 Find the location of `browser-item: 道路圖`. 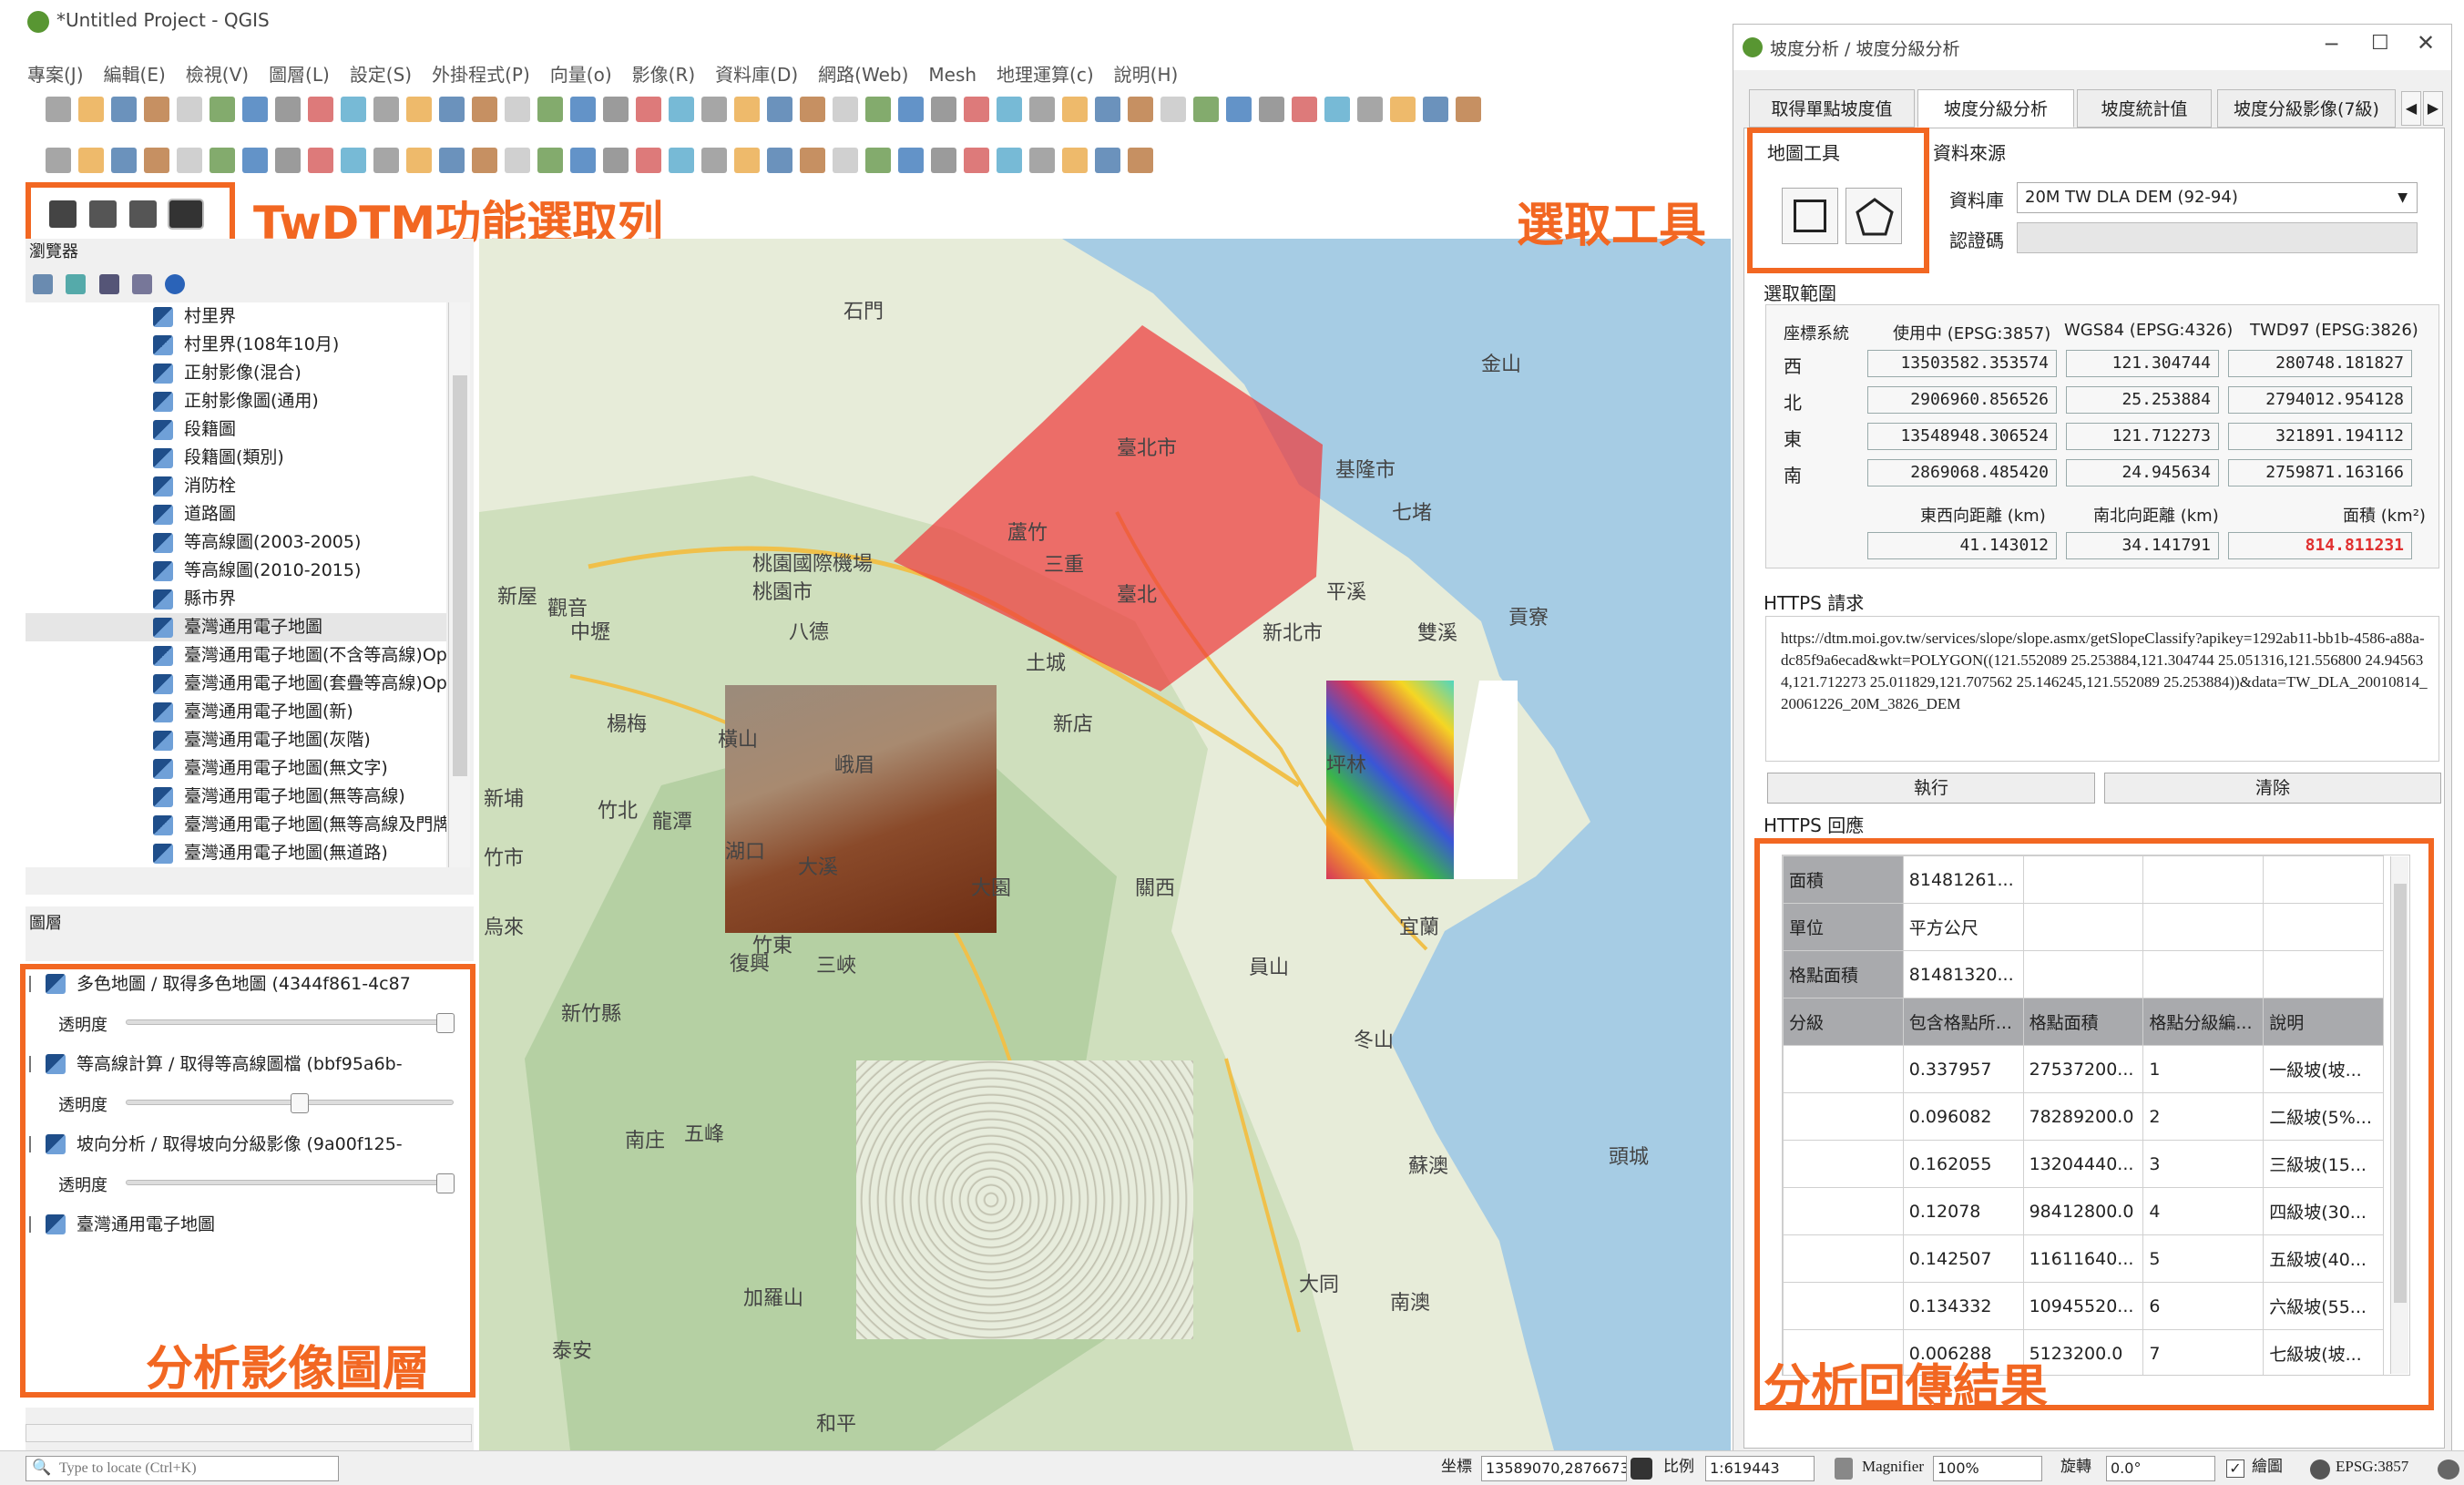

browser-item: 道路圖 is located at coordinates (236, 514).